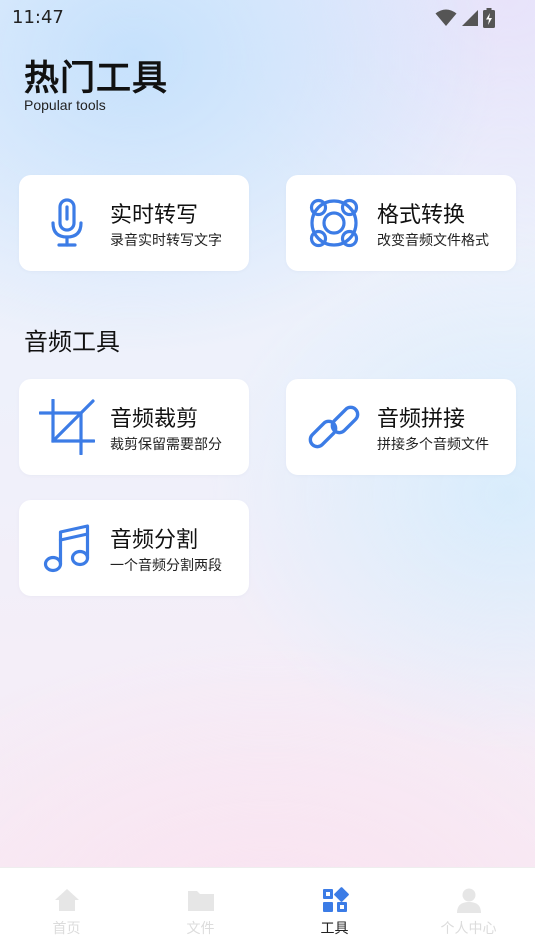 This screenshot has height=952, width=535. I want to click on realtime-transcribe-card: 实时转写 录音实时转写文字, so click(134, 223).